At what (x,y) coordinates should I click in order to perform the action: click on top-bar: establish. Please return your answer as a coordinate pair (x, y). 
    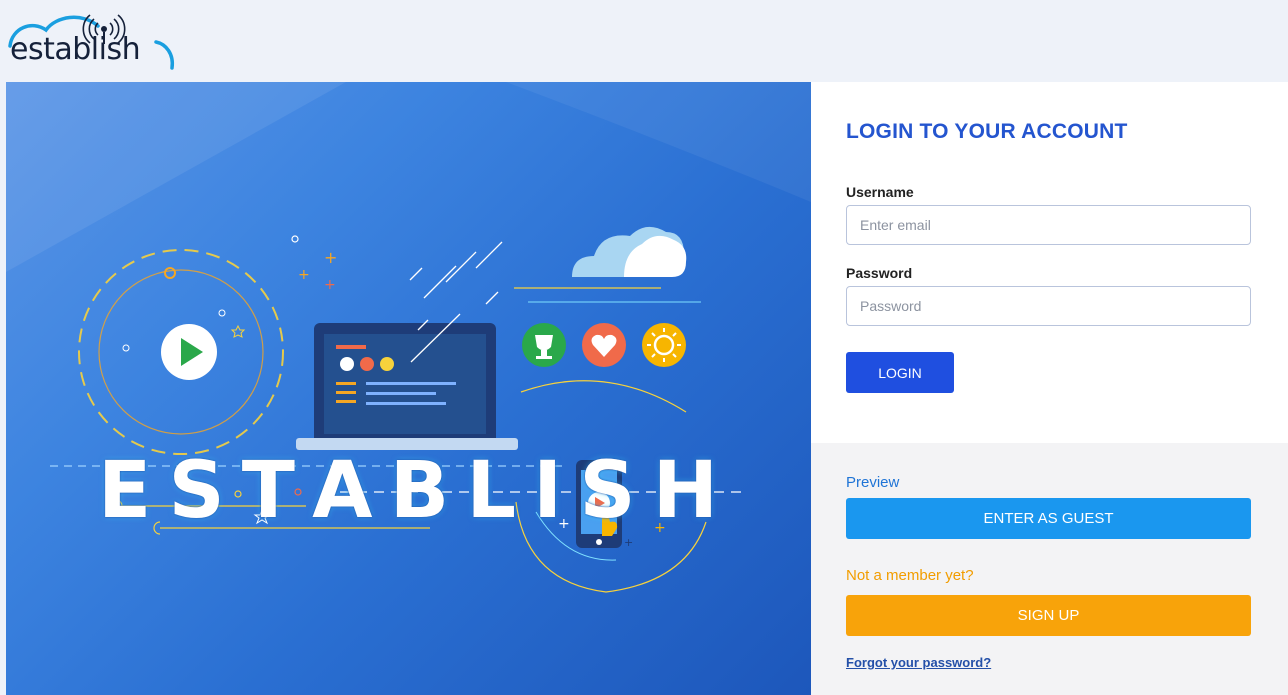
    Looking at the image, I should click on (644, 41).